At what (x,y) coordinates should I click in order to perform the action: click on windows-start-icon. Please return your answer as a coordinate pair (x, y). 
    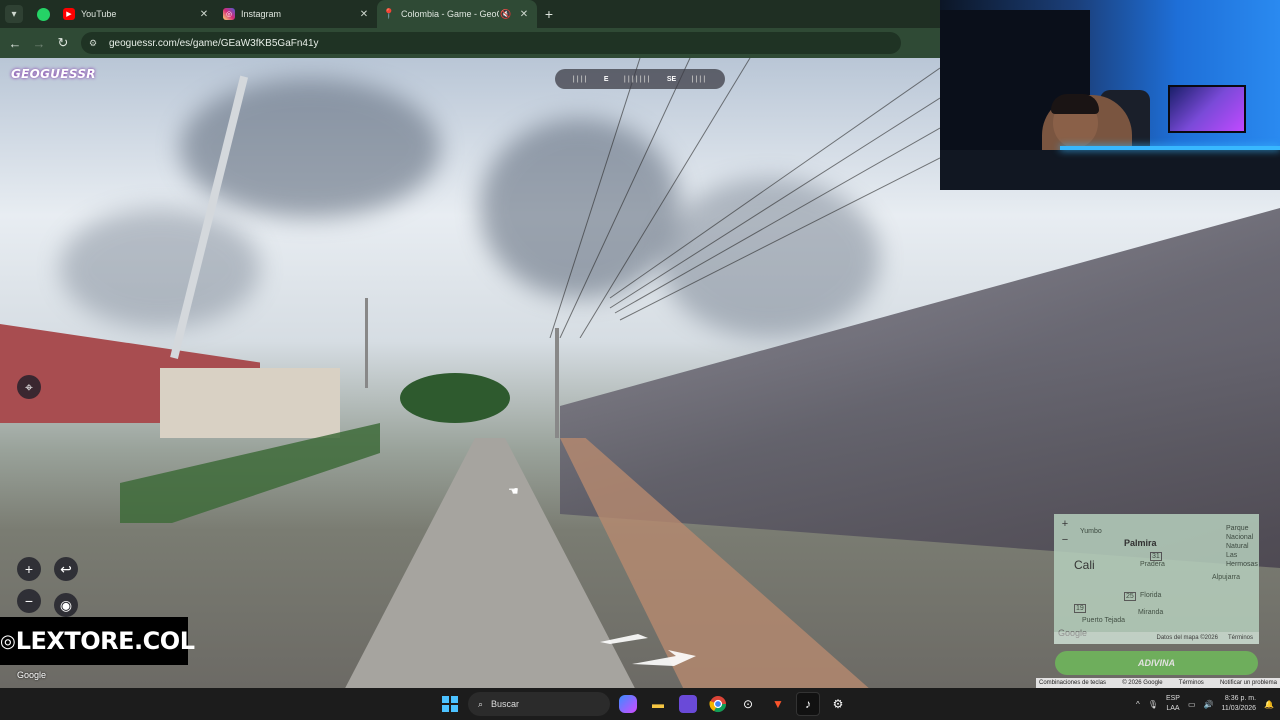
    Looking at the image, I should click on (450, 704).